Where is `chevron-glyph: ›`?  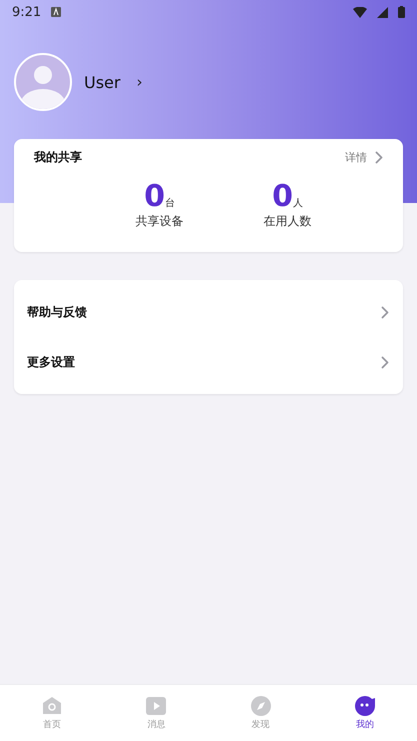
chevron-glyph: › is located at coordinates (139, 82).